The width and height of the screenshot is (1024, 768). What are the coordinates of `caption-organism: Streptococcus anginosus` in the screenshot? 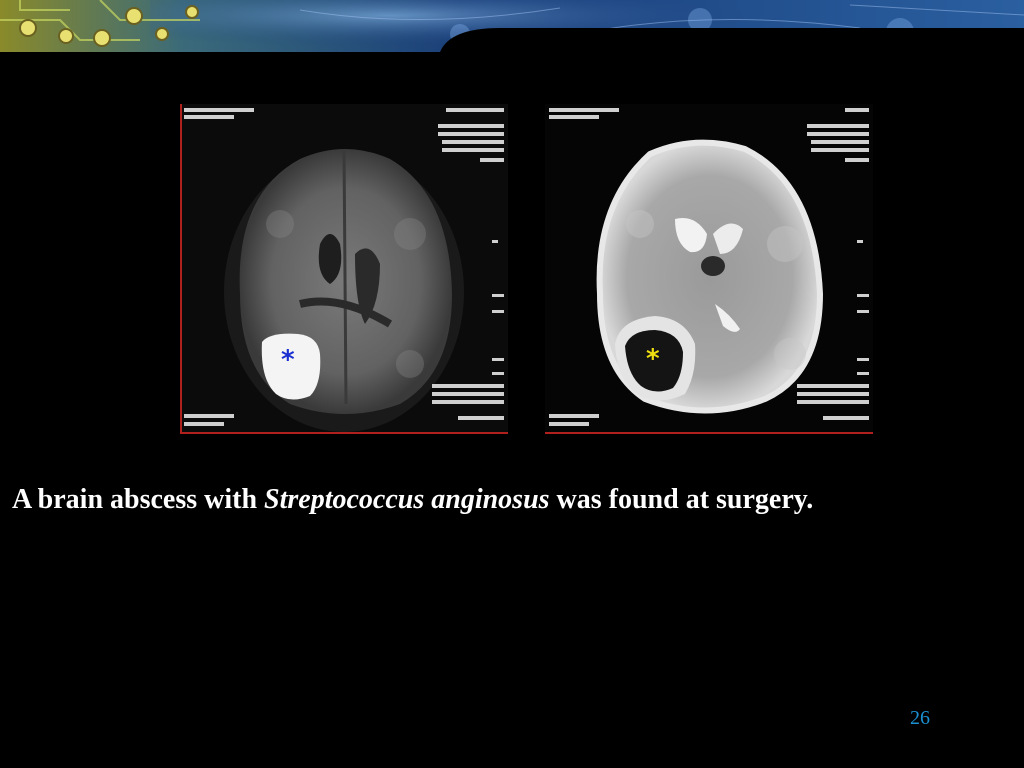 It's located at (407, 499).